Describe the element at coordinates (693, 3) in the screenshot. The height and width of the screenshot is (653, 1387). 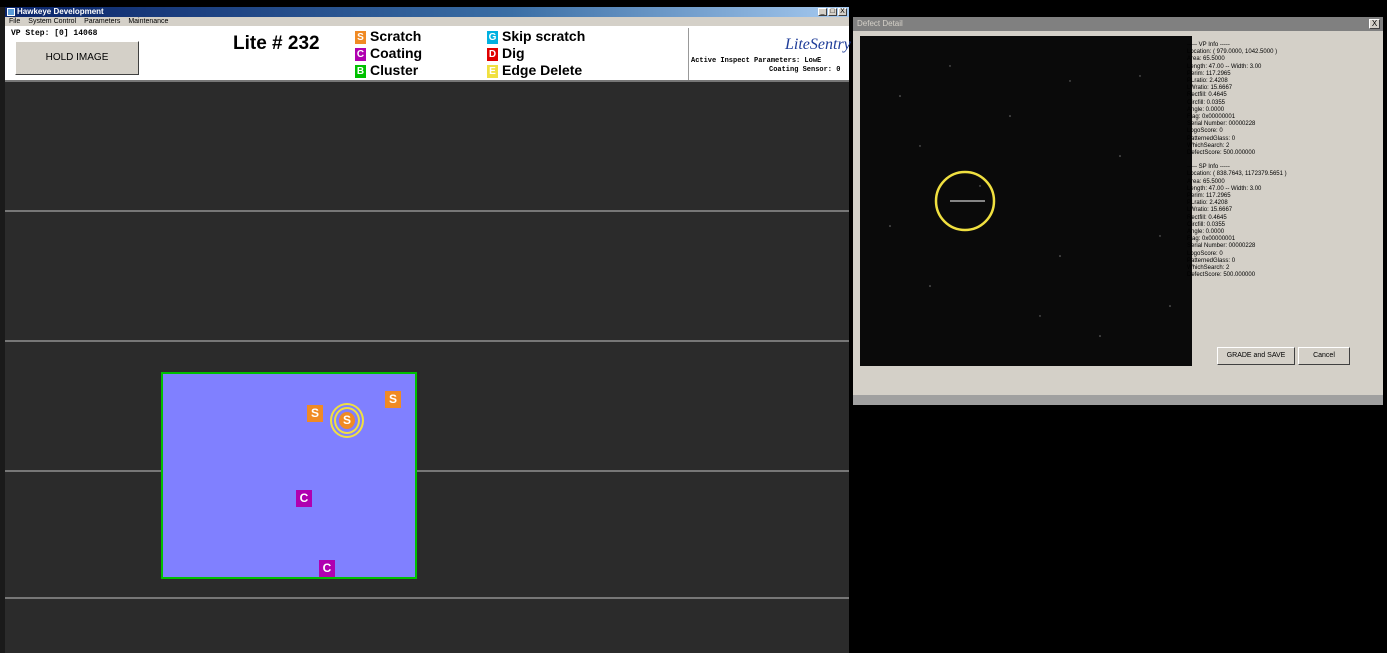
I see `top-strip` at that location.